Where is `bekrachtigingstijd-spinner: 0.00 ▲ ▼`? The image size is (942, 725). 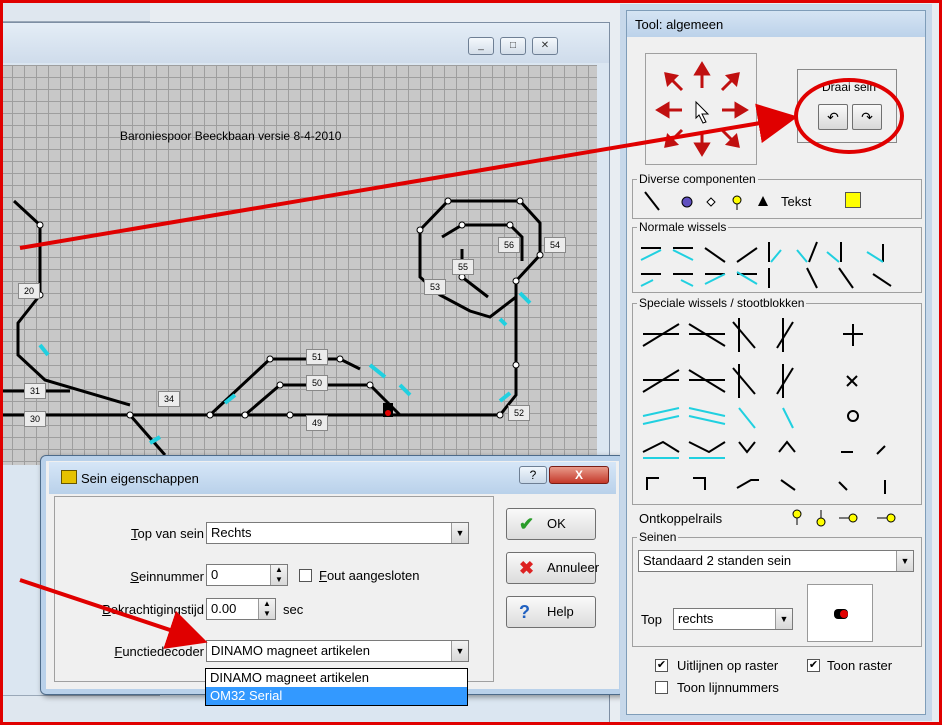
bekrachtigingstijd-spinner: 0.00 ▲ ▼ is located at coordinates (241, 609).